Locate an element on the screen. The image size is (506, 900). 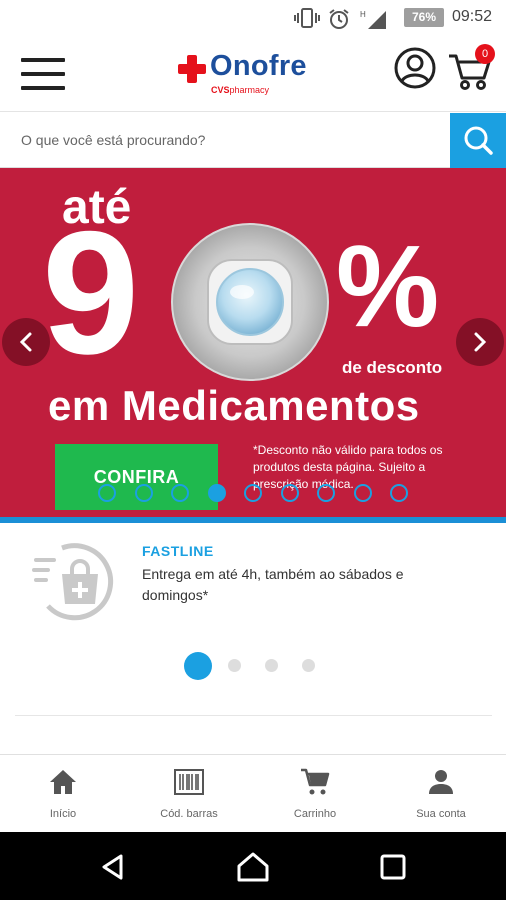
alarm-icon is located at coordinates (339, 19).